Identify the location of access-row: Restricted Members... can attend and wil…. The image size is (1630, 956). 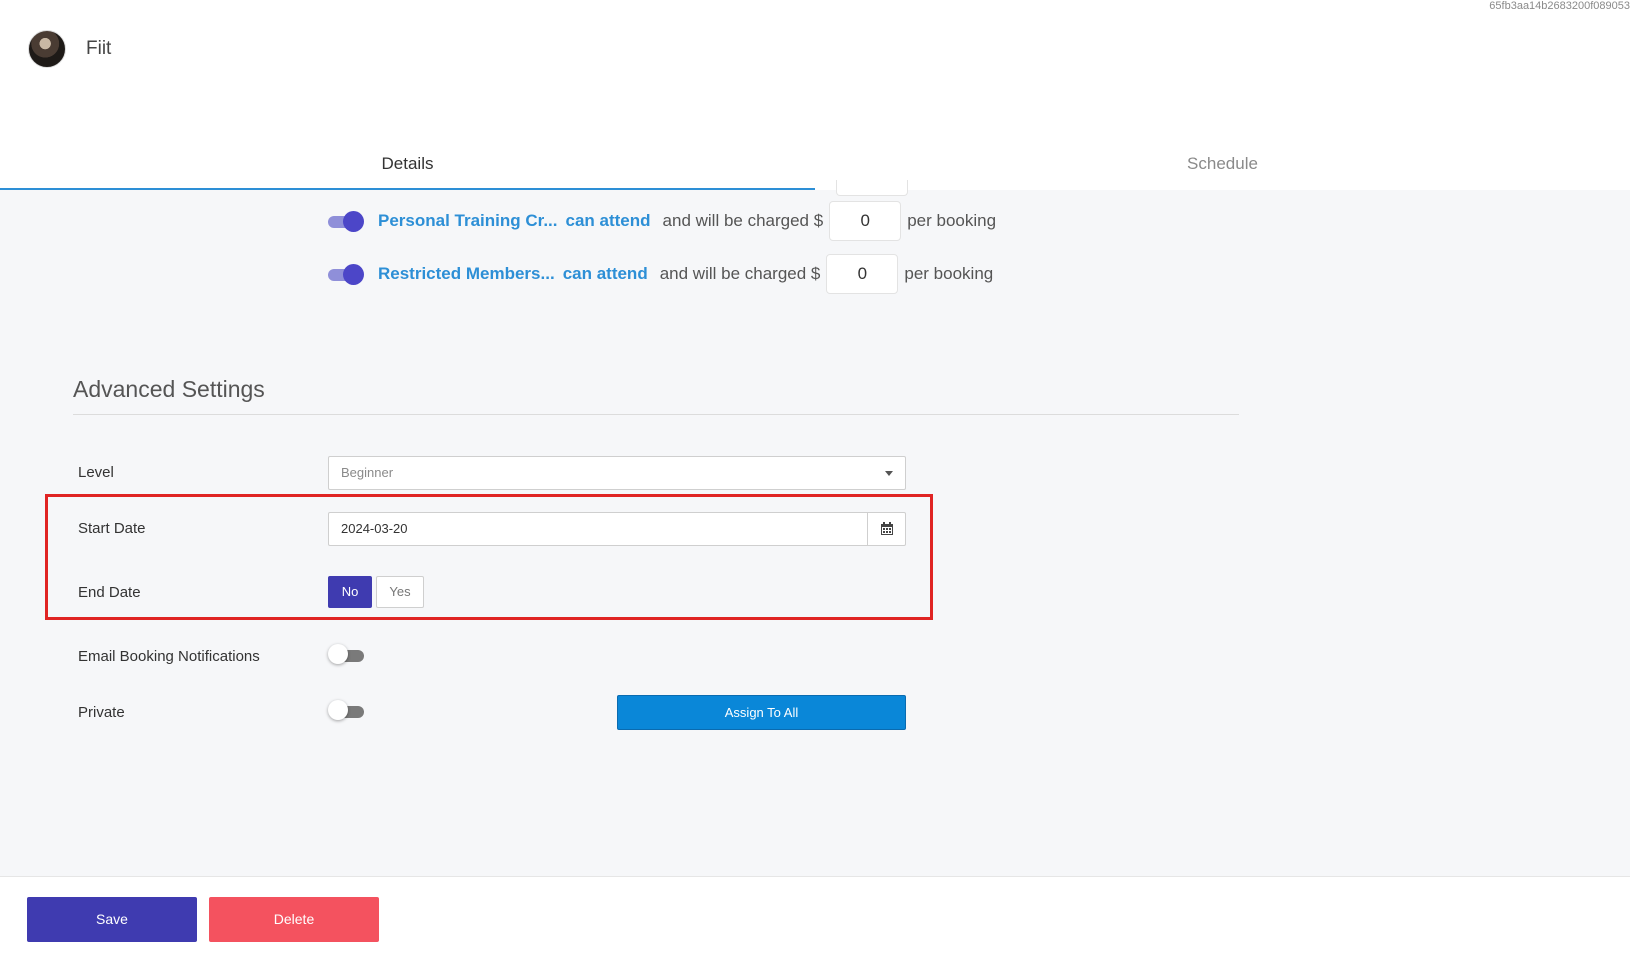
(660, 274).